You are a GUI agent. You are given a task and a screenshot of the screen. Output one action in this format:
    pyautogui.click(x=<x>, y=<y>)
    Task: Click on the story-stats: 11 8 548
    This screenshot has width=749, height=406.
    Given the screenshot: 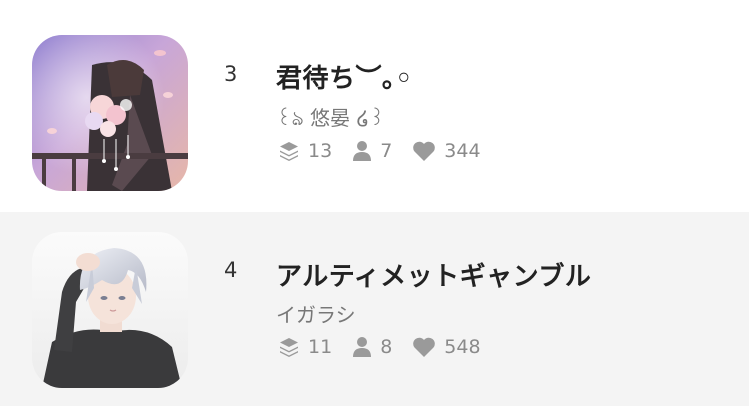 What is the action you would take?
    pyautogui.click(x=389, y=347)
    